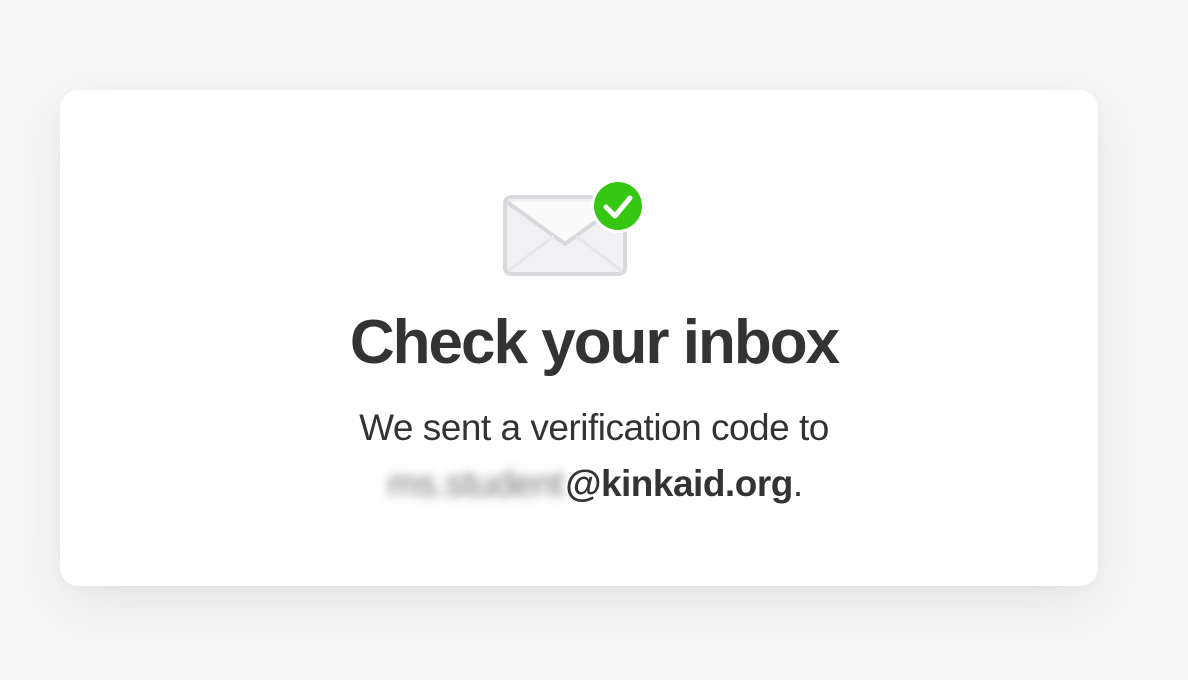  I want to click on inbox-status-illustration, so click(575, 229).